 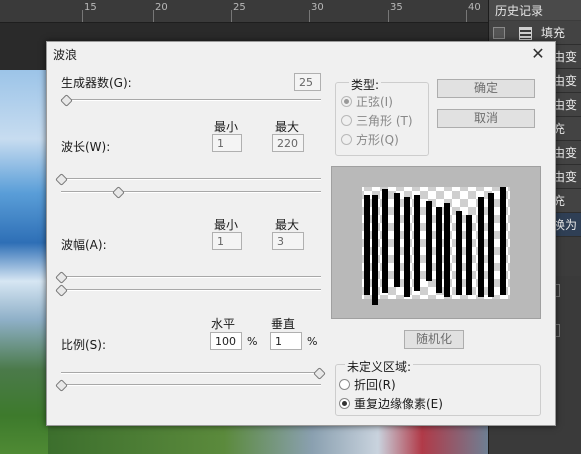 I want to click on snapshot-checkbox, so click(x=499, y=33).